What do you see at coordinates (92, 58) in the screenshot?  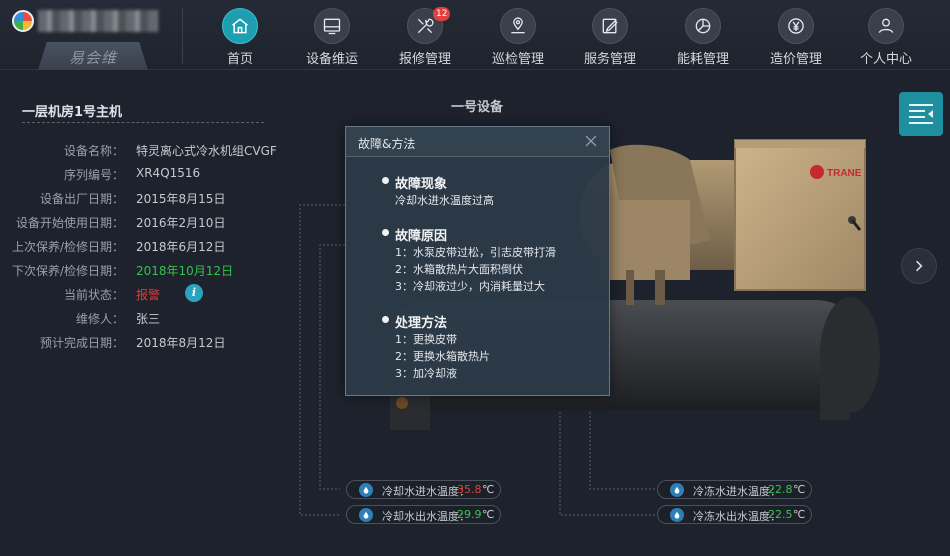 I see `brand-sub-name: 易会维` at bounding box center [92, 58].